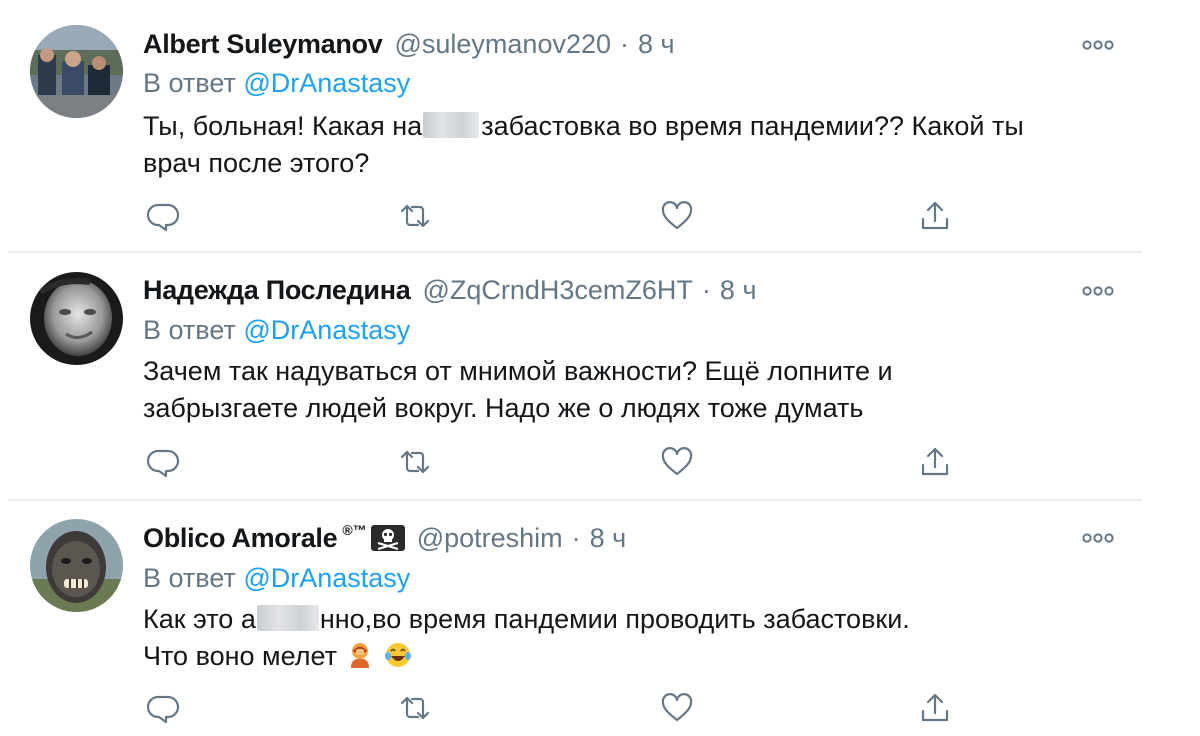  What do you see at coordinates (354, 530) in the screenshot?
I see `name-badge: ®™` at bounding box center [354, 530].